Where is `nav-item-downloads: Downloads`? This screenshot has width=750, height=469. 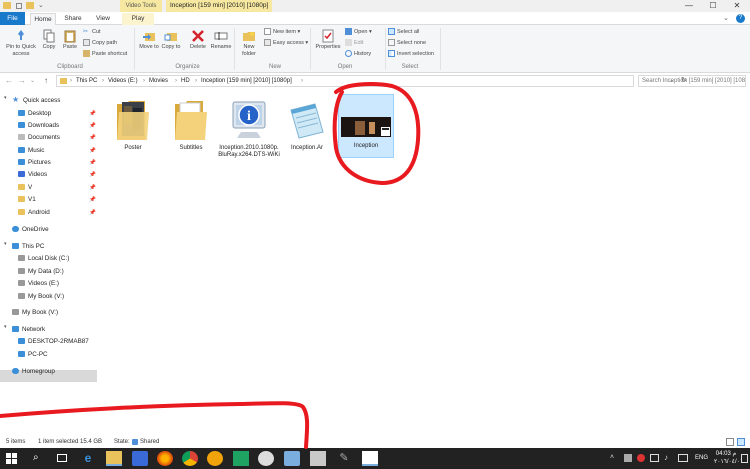
nav-item-downloads: Downloads is located at coordinates (38, 126).